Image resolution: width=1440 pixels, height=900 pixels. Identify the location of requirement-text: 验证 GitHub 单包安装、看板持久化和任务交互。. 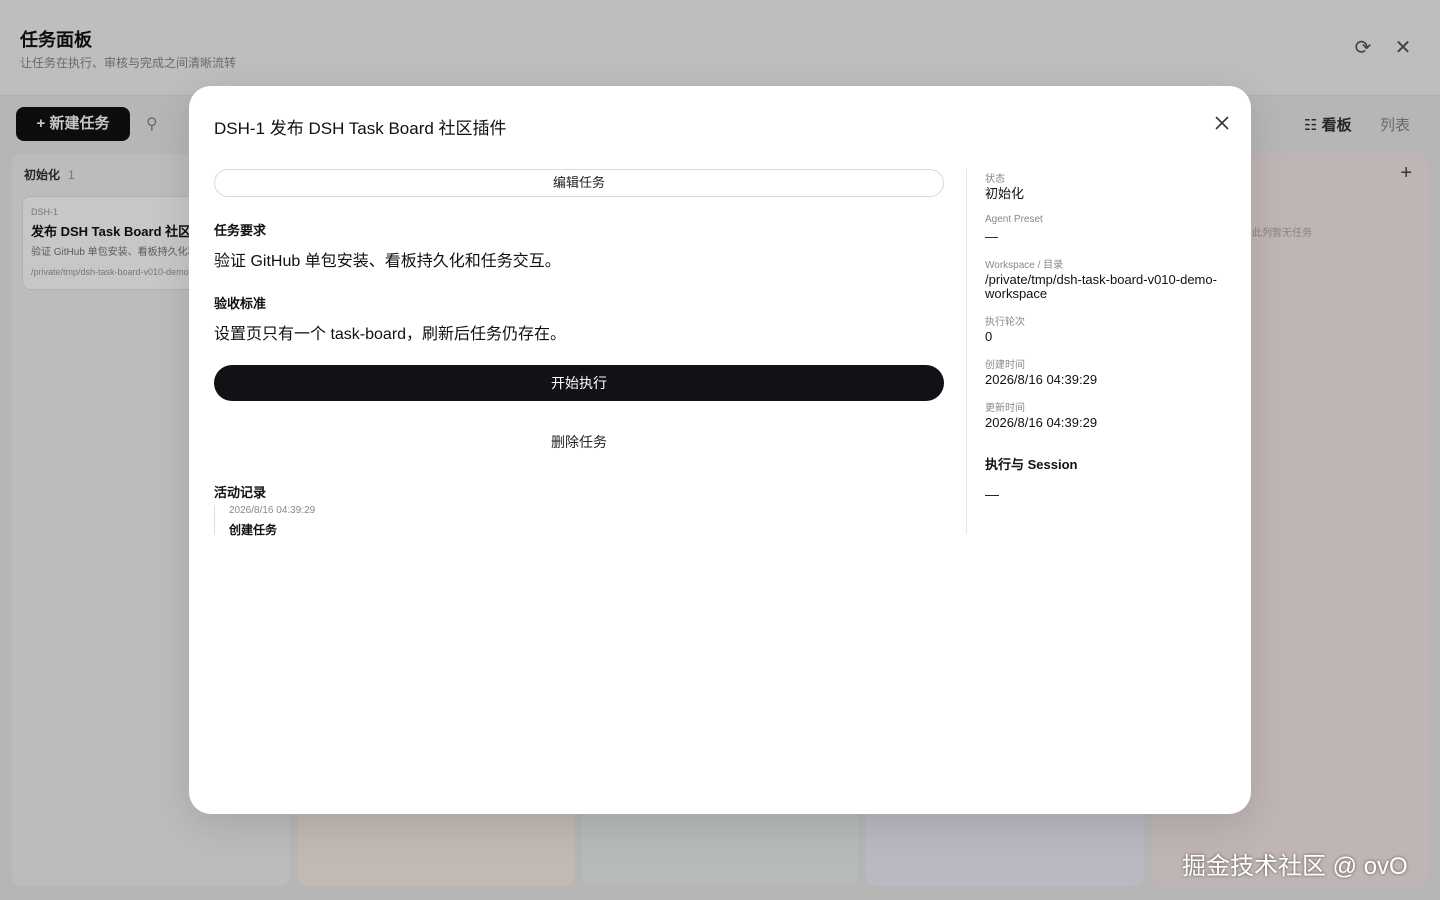
(387, 261).